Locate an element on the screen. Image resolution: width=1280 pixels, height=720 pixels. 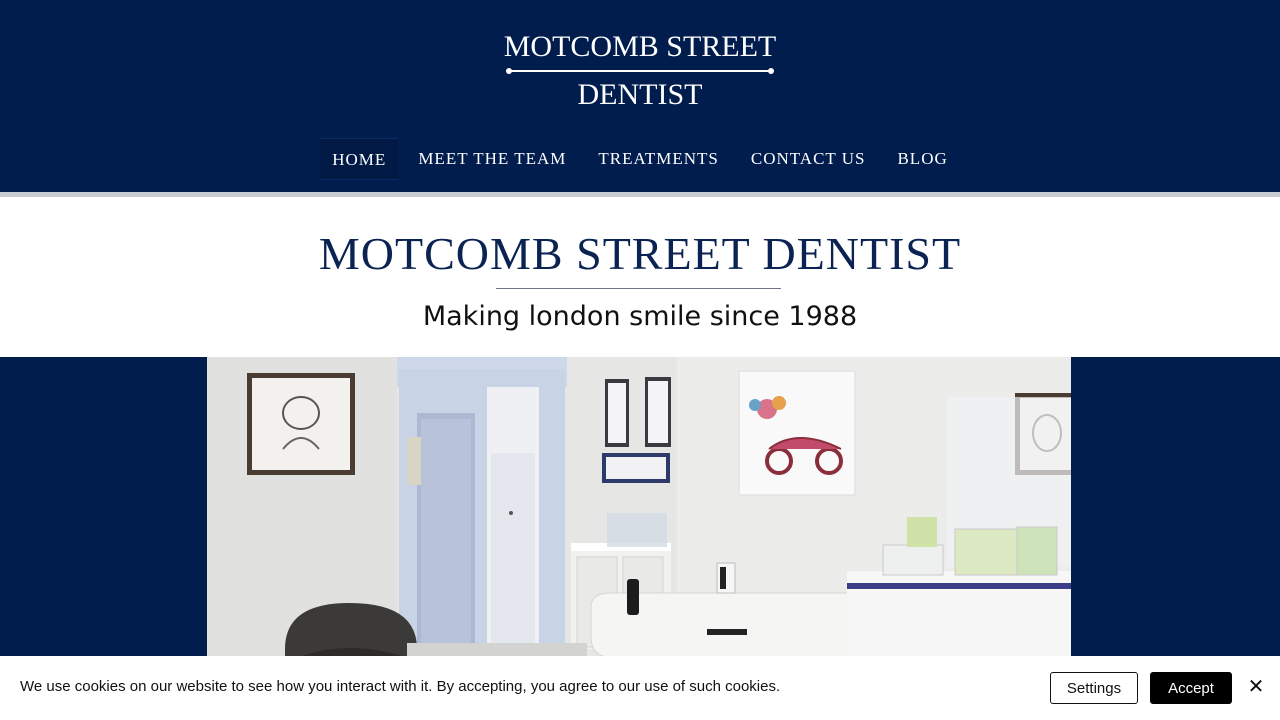
logo-divider is located at coordinates (640, 71).